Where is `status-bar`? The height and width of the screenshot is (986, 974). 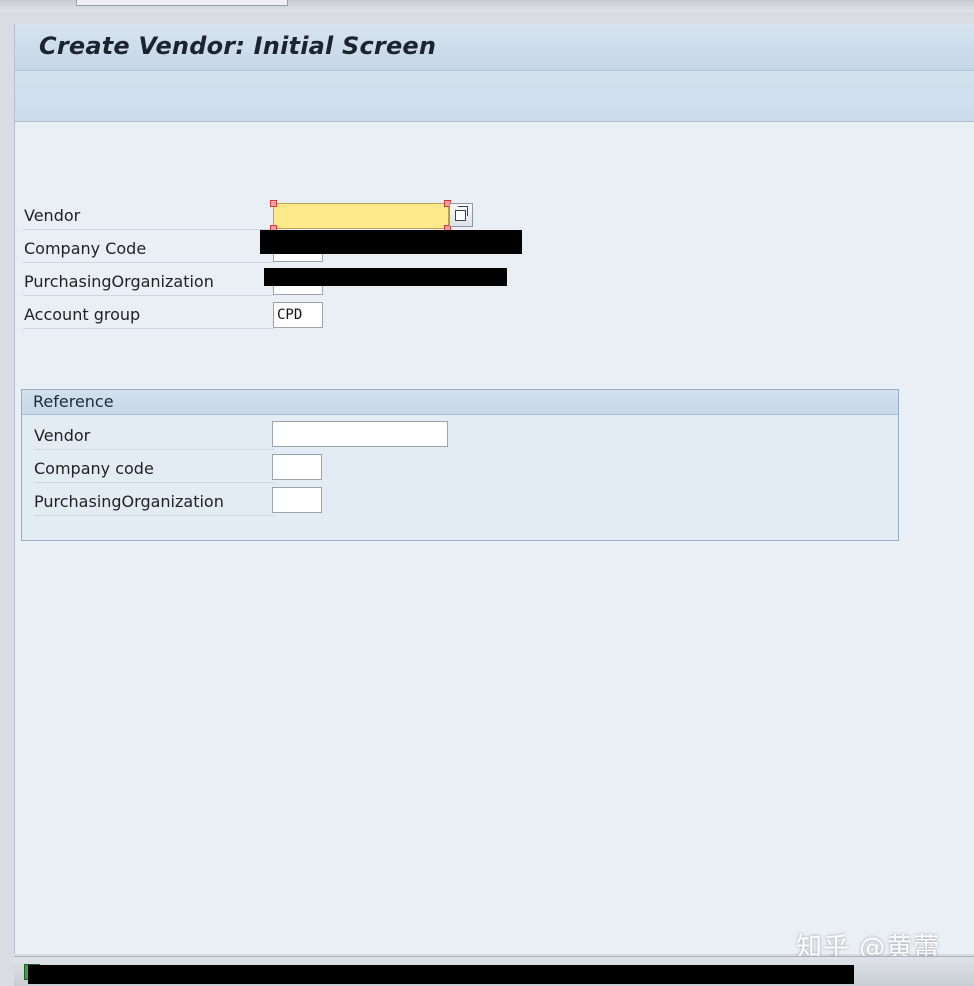
status-bar is located at coordinates (494, 971).